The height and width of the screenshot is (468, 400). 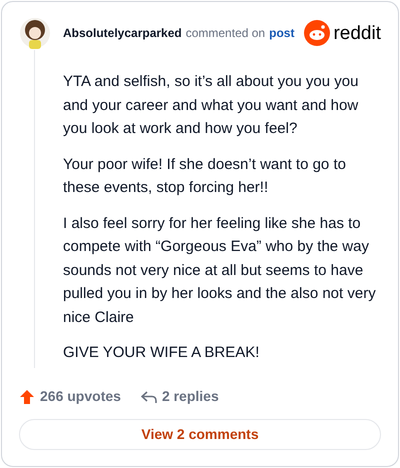 I want to click on brand-name: reddit, so click(x=357, y=33).